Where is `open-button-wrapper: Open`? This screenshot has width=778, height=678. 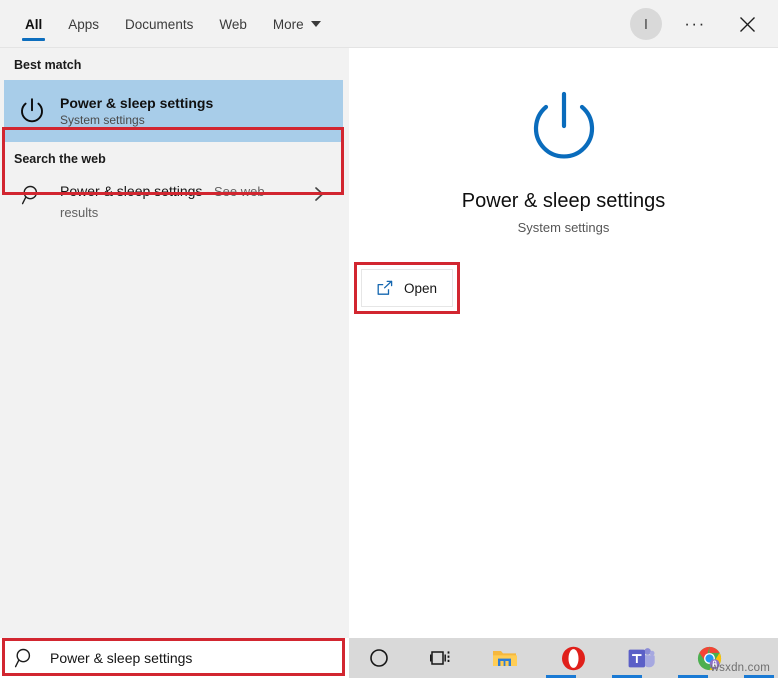
open-button-wrapper: Open is located at coordinates (407, 288).